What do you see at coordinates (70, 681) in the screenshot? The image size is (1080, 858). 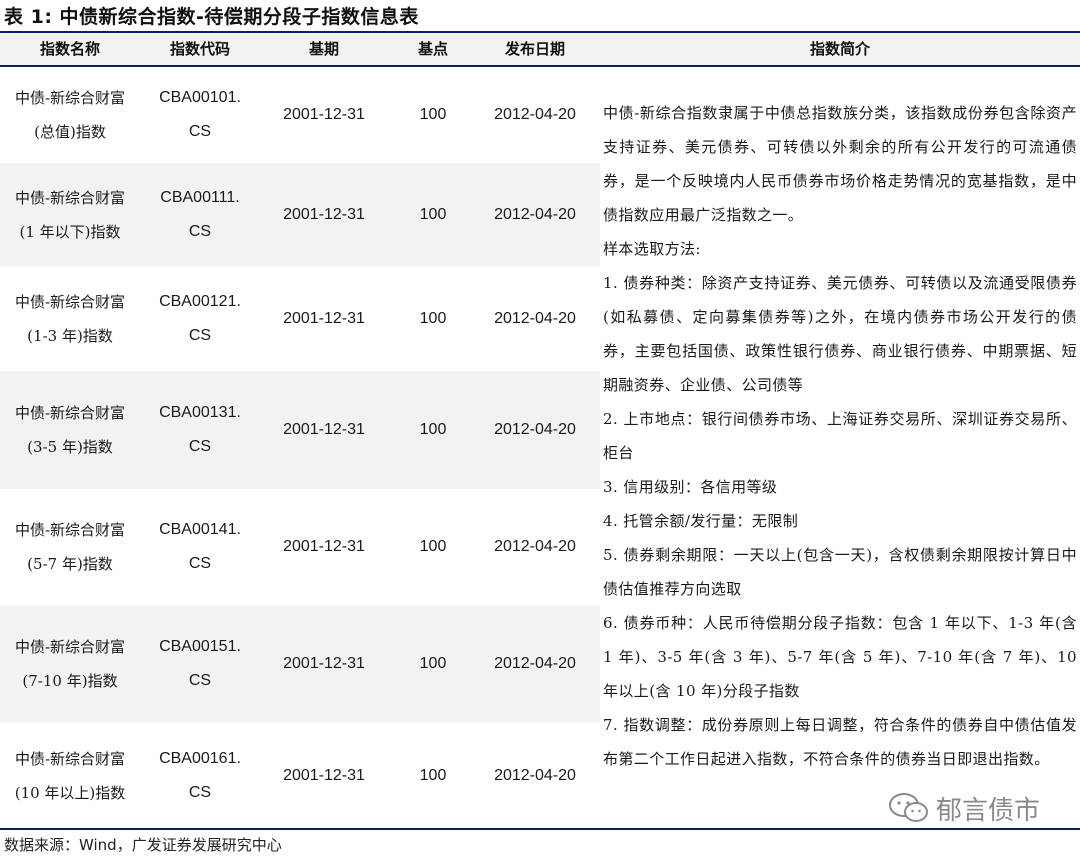 I see `index-name-line: (7-10 年)指数` at bounding box center [70, 681].